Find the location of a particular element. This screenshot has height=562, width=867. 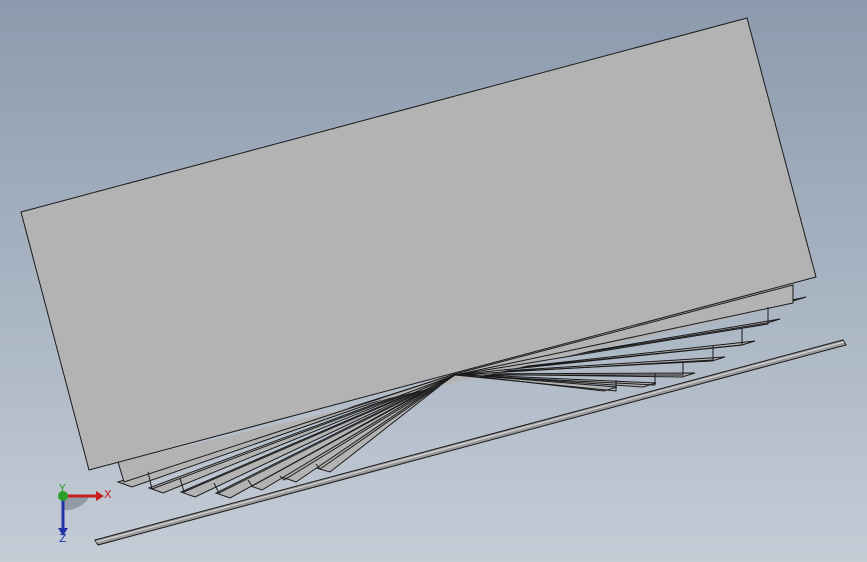

x-axis-label: X is located at coordinates (108, 494).